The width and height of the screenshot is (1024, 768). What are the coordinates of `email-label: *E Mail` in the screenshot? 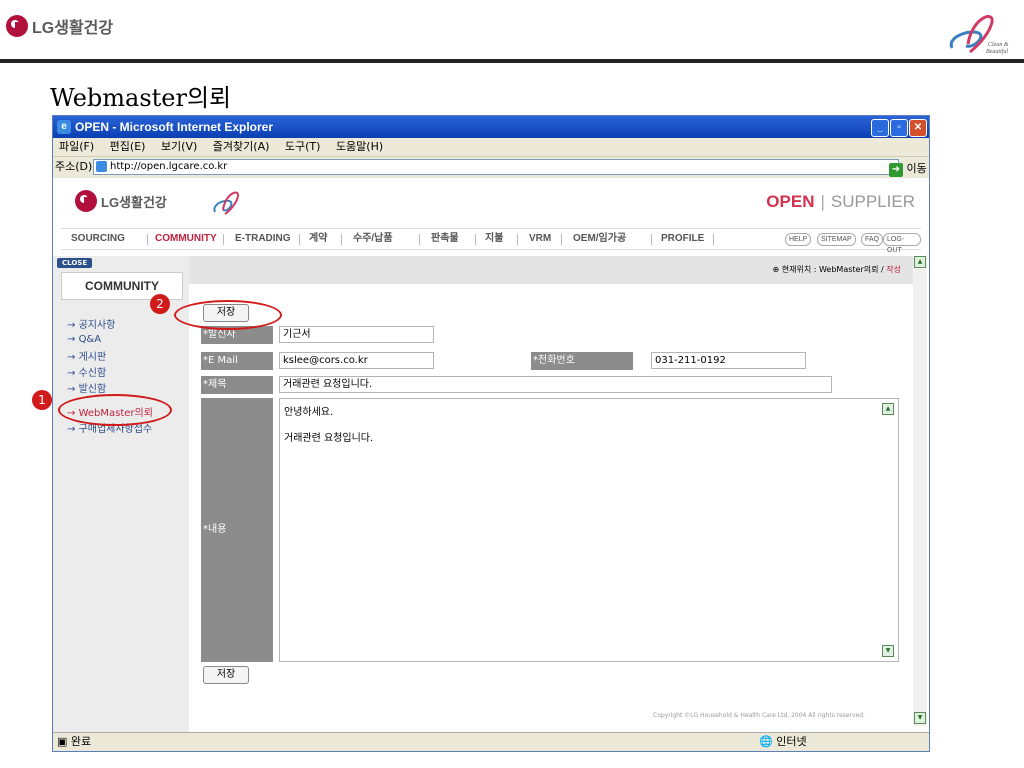 It's located at (237, 361).